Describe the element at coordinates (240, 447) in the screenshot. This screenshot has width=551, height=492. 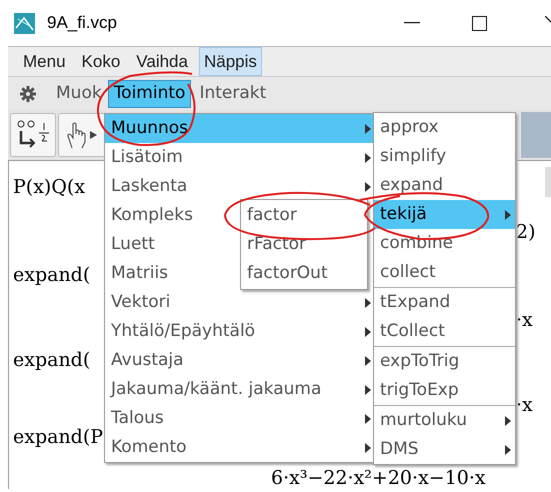
I see `dropdown-option: Komento` at that location.